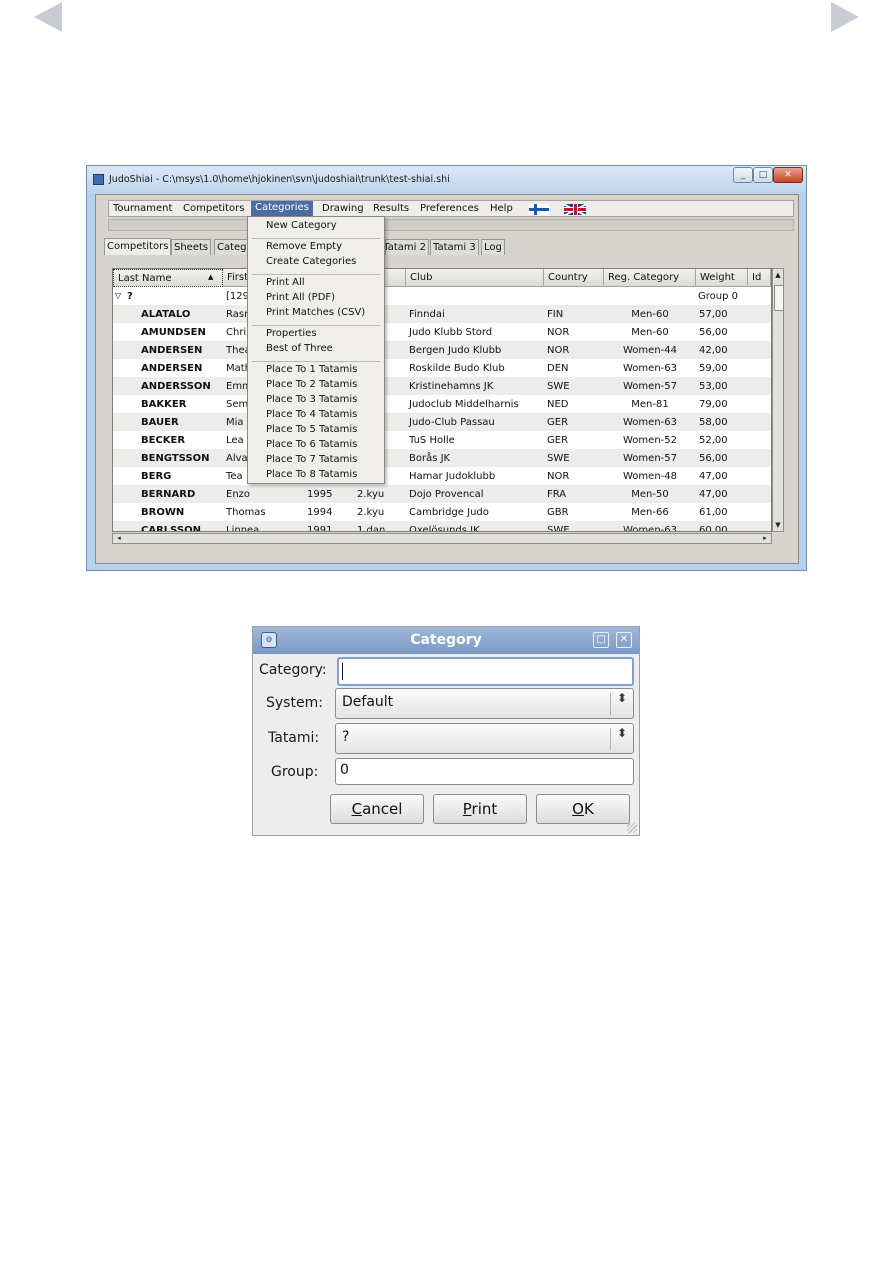  Describe the element at coordinates (304, 246) in the screenshot. I see `menu-item: Remove Empty` at that location.